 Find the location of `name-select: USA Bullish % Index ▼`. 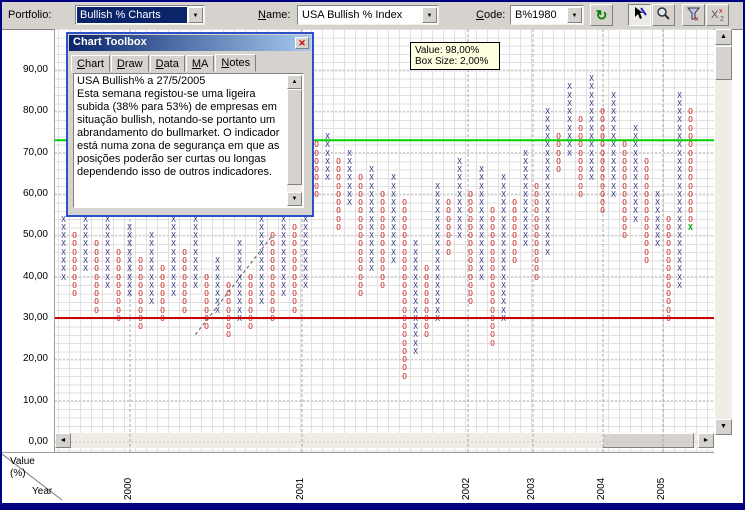

name-select: USA Bullish % Index ▼ is located at coordinates (368, 15).